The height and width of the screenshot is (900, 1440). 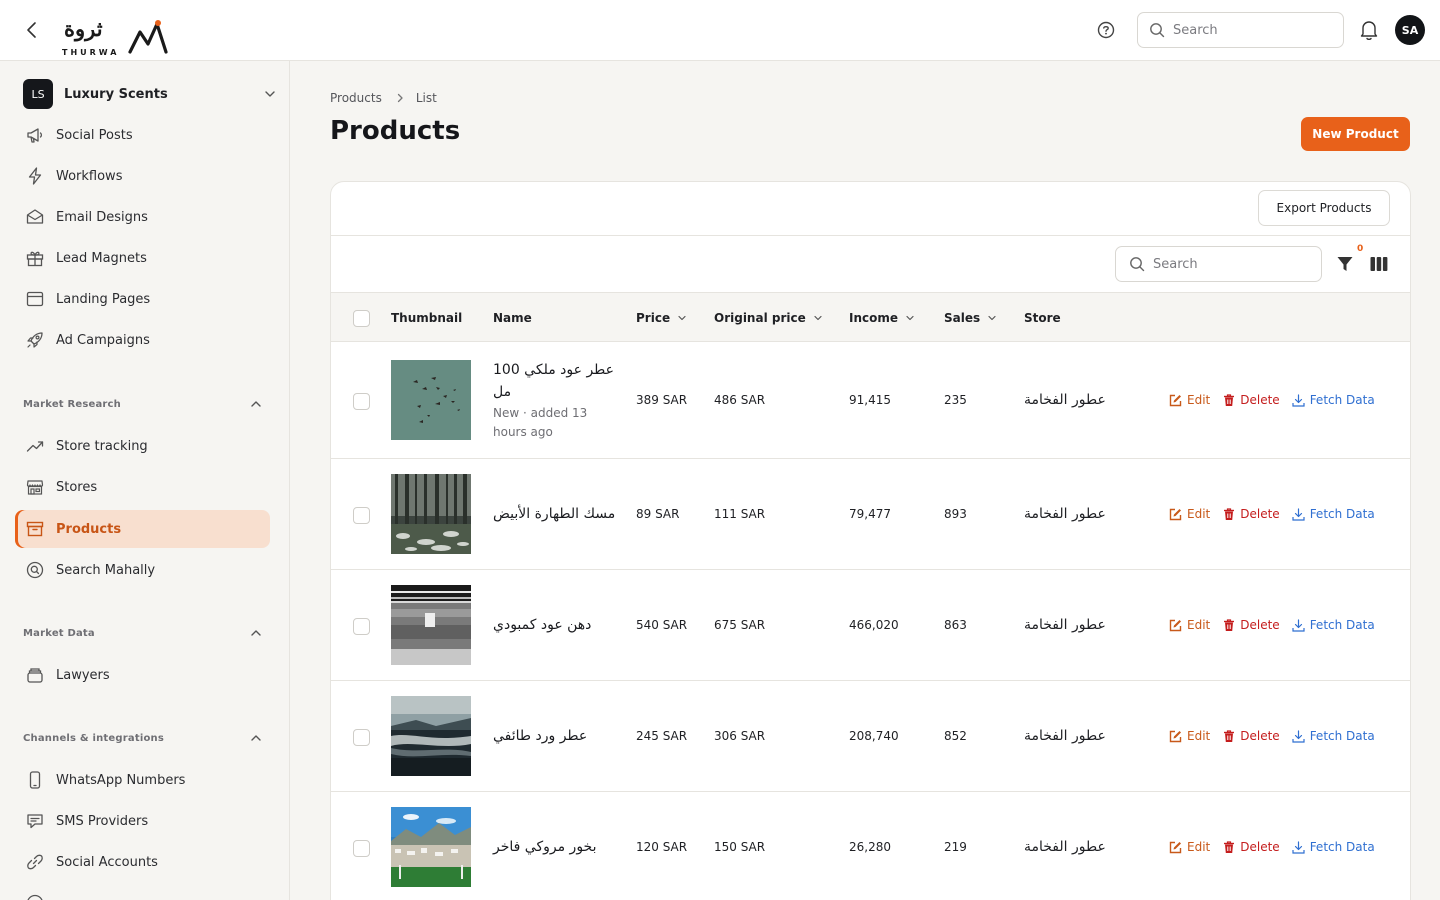 What do you see at coordinates (1229, 513) in the screenshot?
I see `trash-icon` at bounding box center [1229, 513].